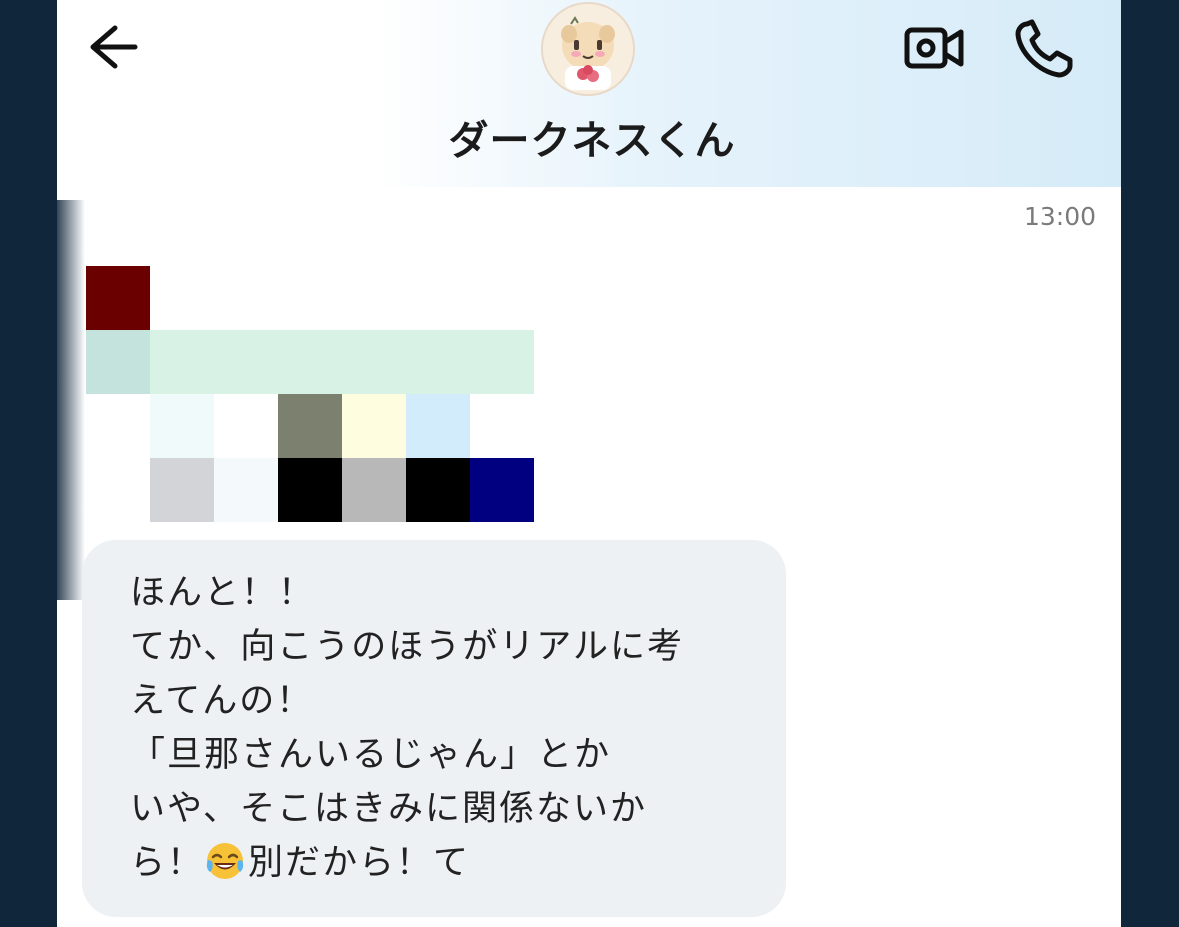 This screenshot has width=1179, height=927. Describe the element at coordinates (359, 863) in the screenshot. I see `message-fragment: 別だから！て` at that location.